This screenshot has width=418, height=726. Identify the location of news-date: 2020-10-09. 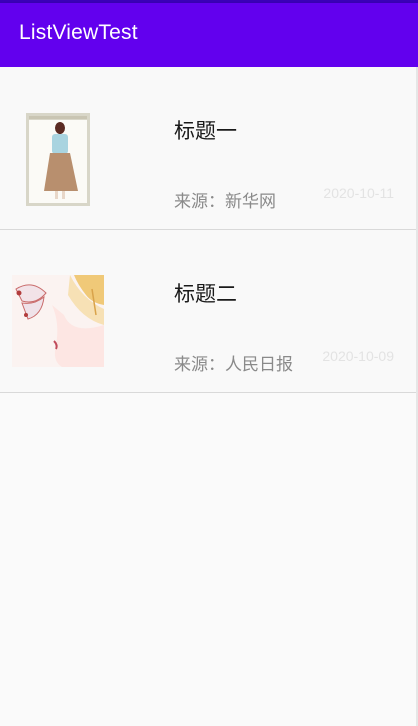
(358, 356).